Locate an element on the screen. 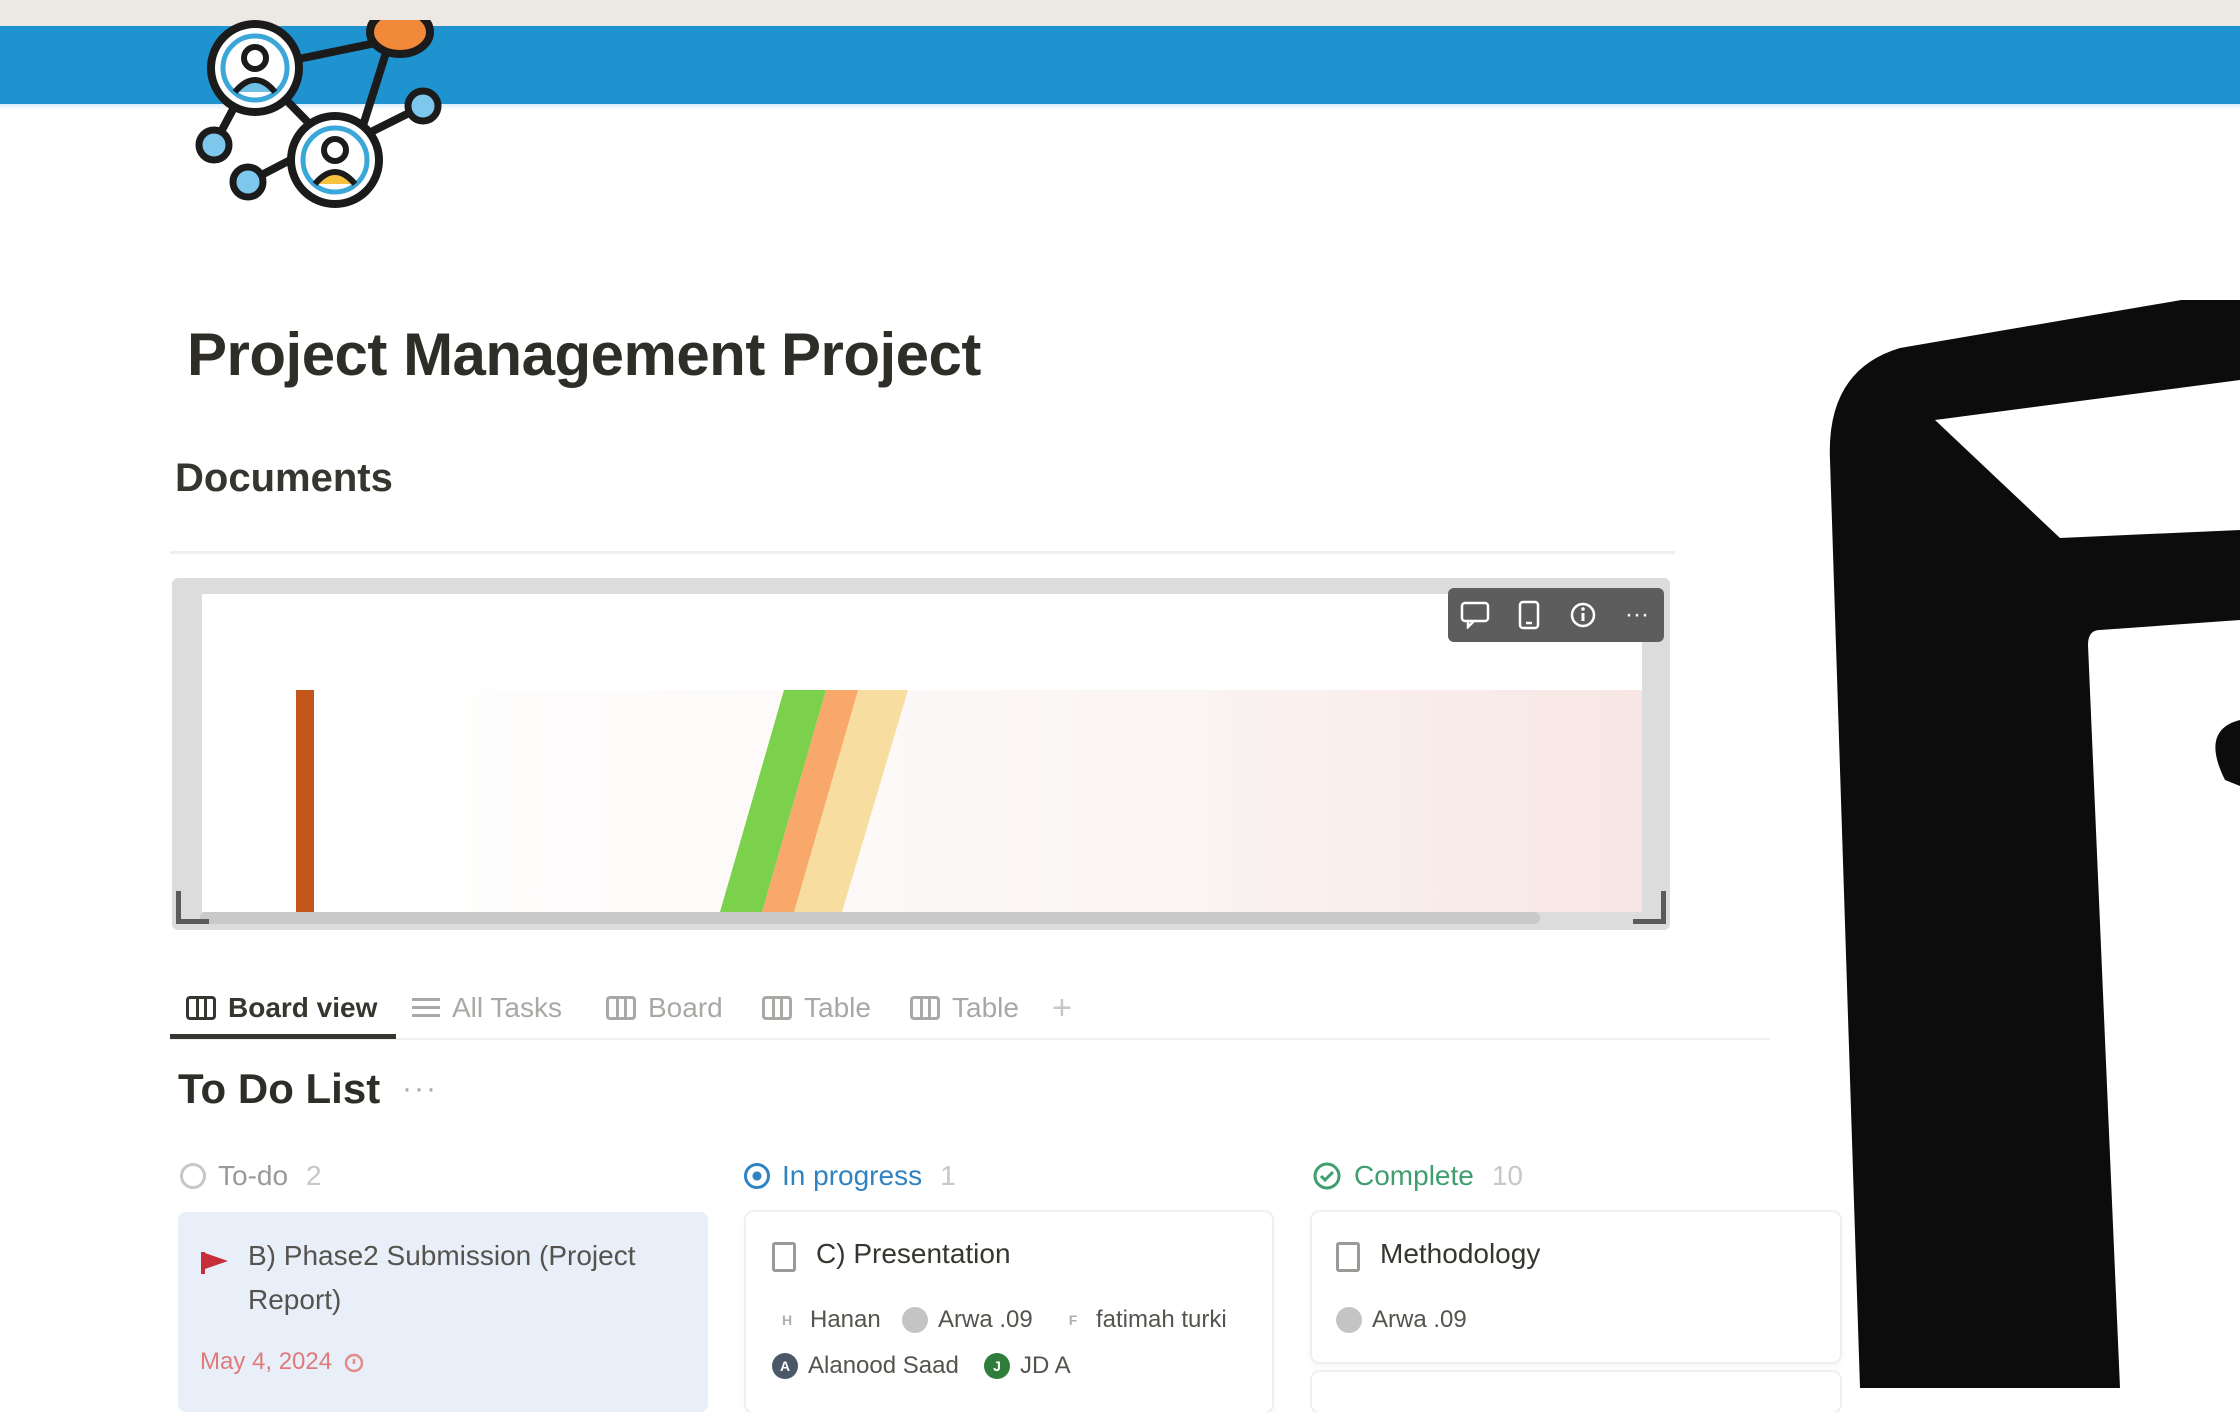  person-alanood: A Alanood Saad is located at coordinates (865, 1366).